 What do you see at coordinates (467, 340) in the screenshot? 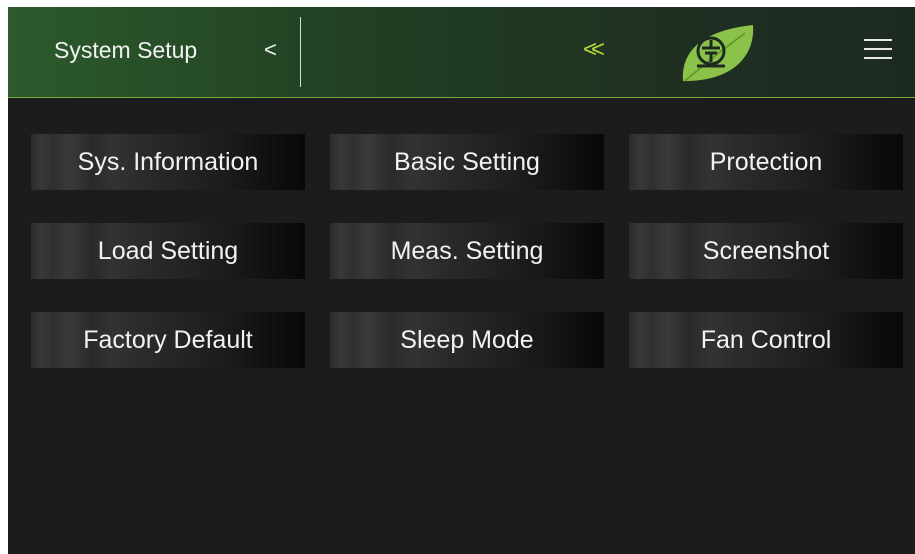
I see `sleep-mode-button: Sleep Mode` at bounding box center [467, 340].